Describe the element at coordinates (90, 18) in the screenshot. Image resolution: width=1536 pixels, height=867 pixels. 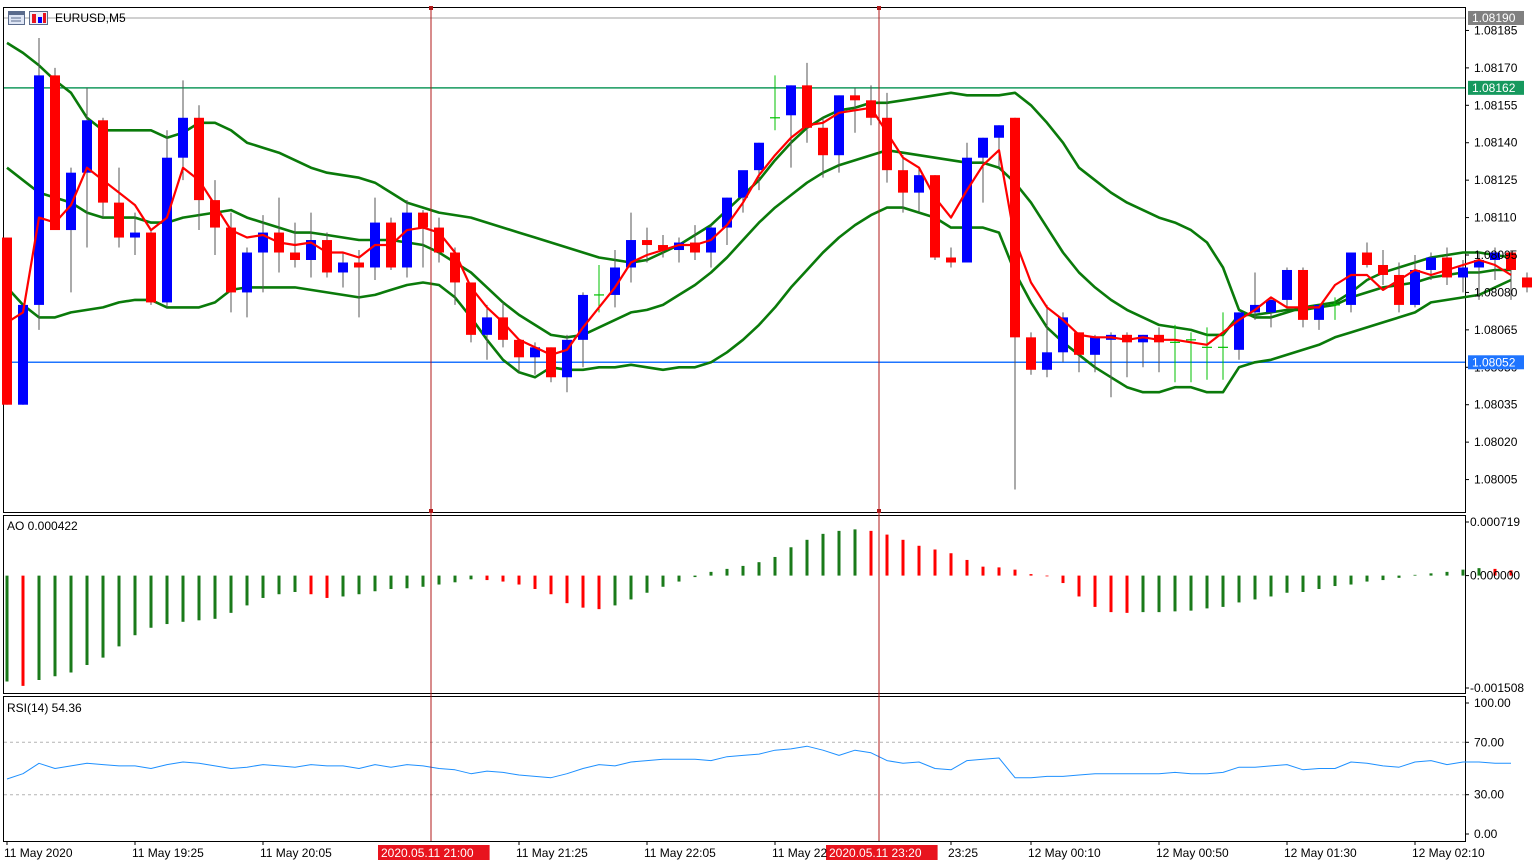
I see `symbol-label: EURUSD,M5` at that location.